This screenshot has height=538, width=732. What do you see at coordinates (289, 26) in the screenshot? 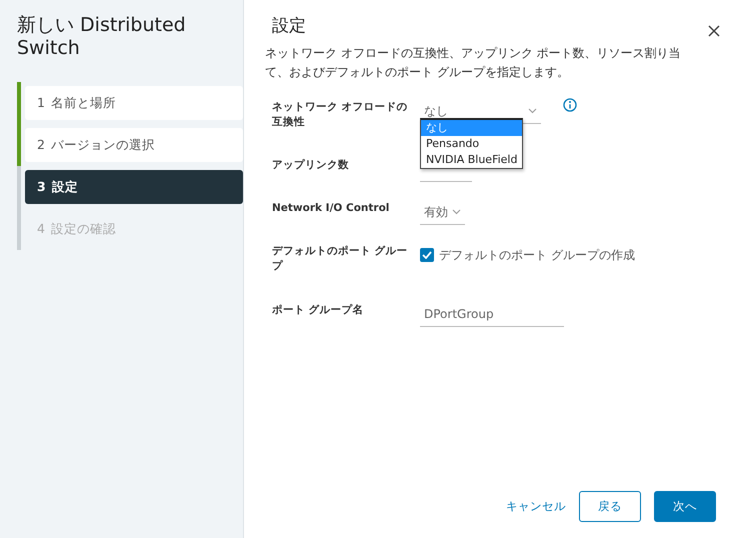
I see `page-title: 設定` at bounding box center [289, 26].